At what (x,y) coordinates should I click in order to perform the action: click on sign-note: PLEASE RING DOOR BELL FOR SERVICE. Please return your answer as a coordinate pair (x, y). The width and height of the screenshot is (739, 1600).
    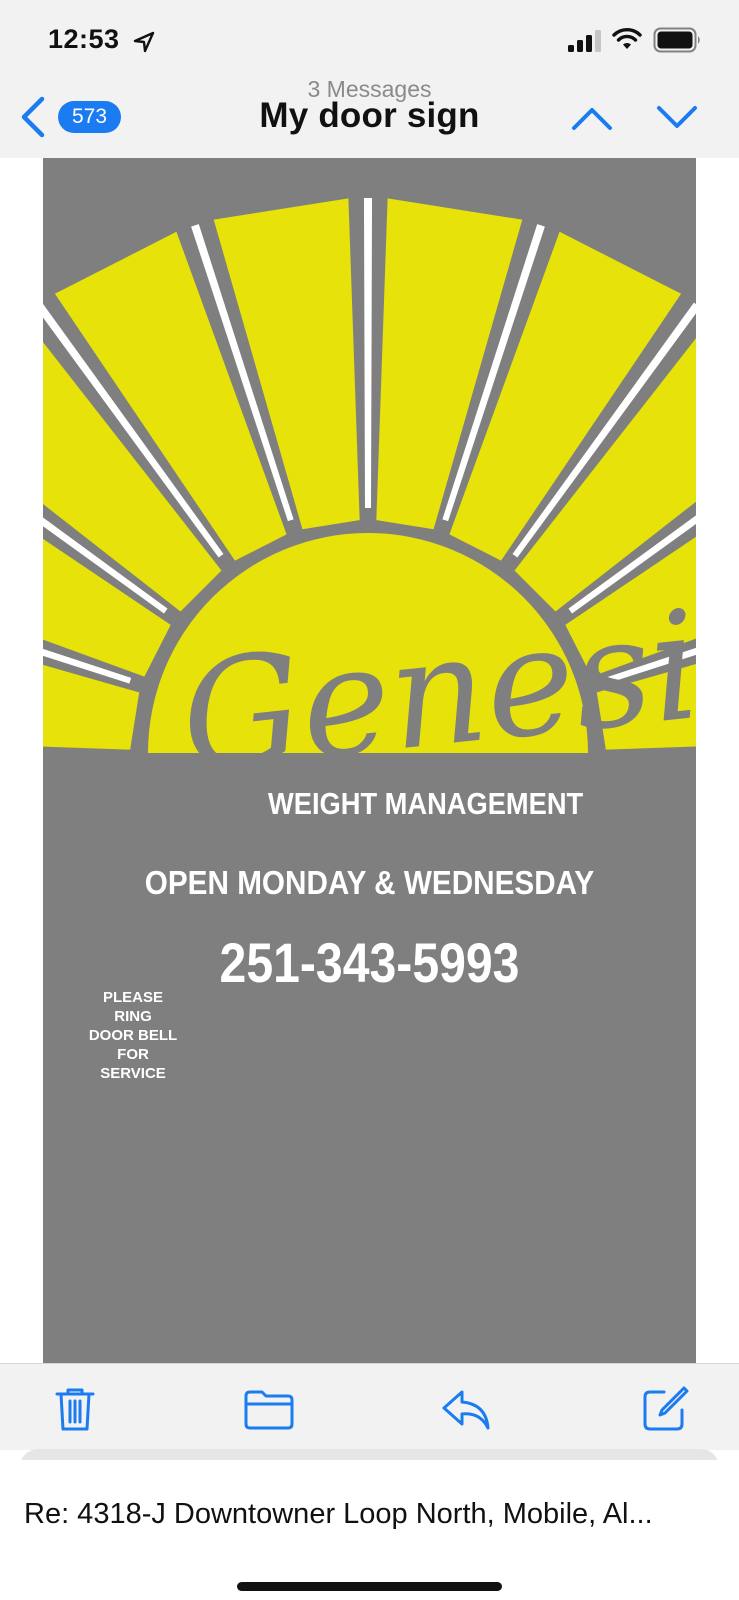
    Looking at the image, I should click on (133, 1035).